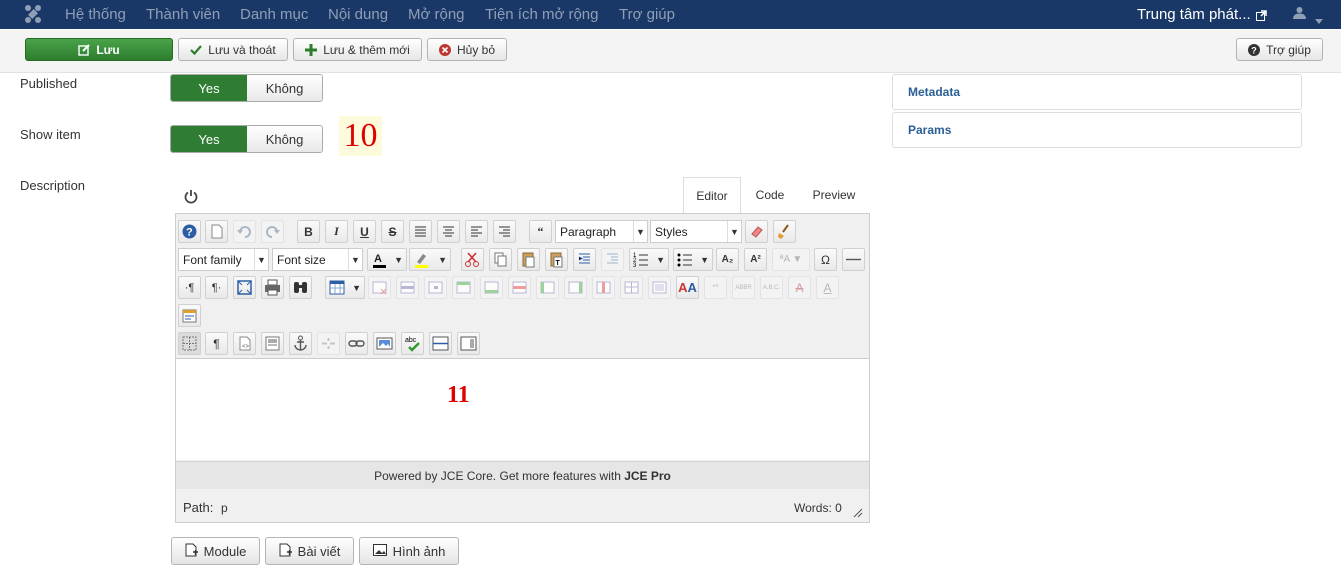  What do you see at coordinates (189, 343) in the screenshot?
I see `visual-aid-icon` at bounding box center [189, 343].